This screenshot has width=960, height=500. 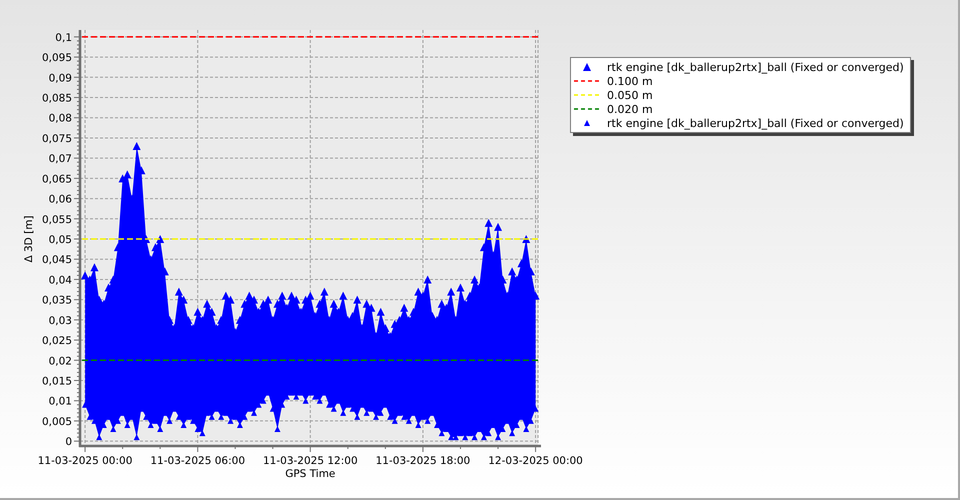 I want to click on y-tick-label: 0,045, so click(x=57, y=260).